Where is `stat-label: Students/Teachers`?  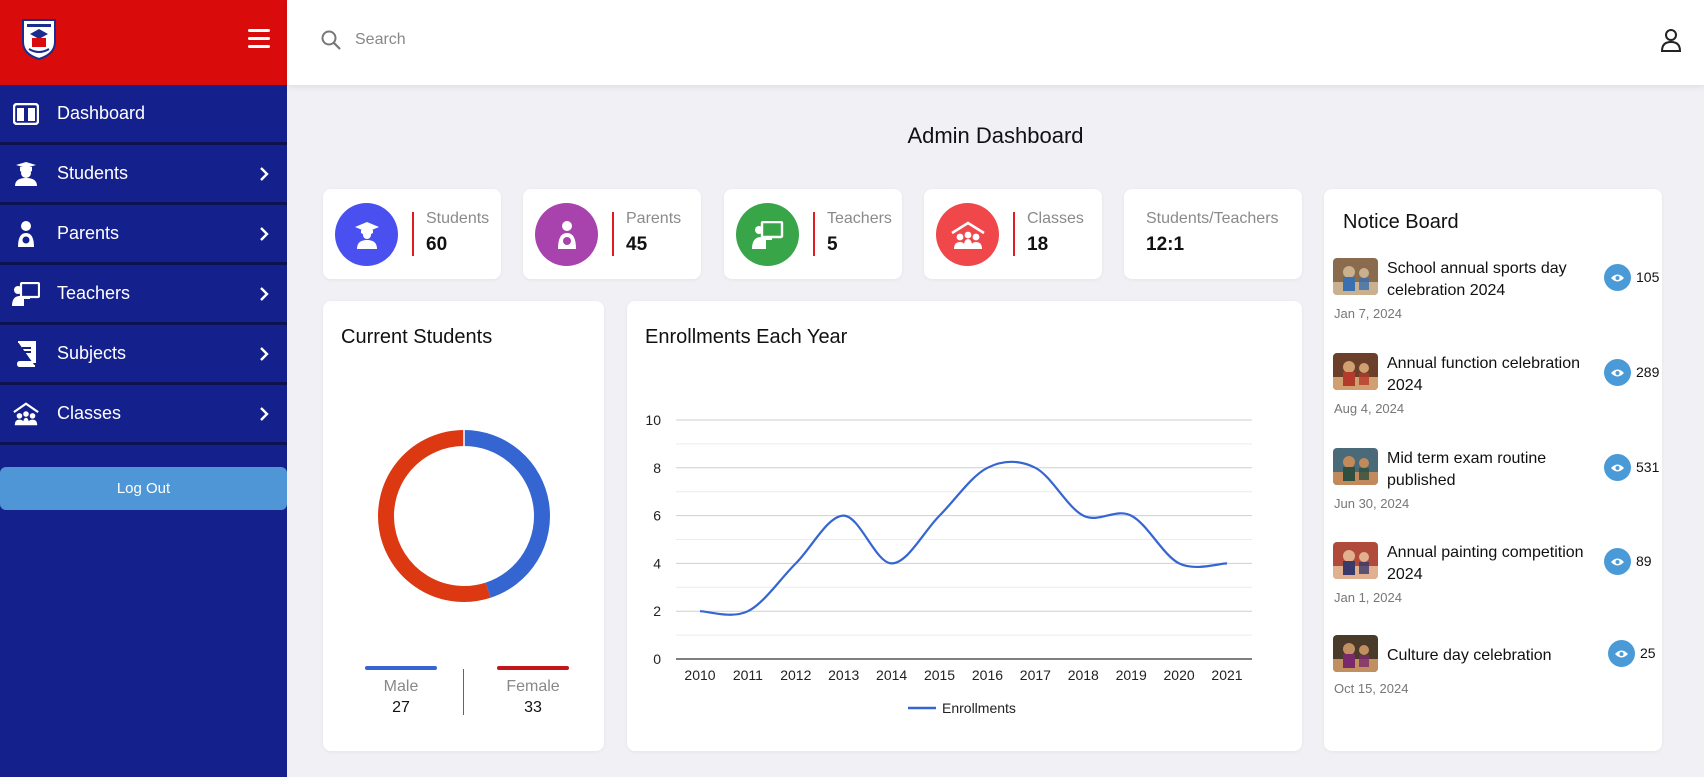
stat-label: Students/Teachers is located at coordinates (1212, 218).